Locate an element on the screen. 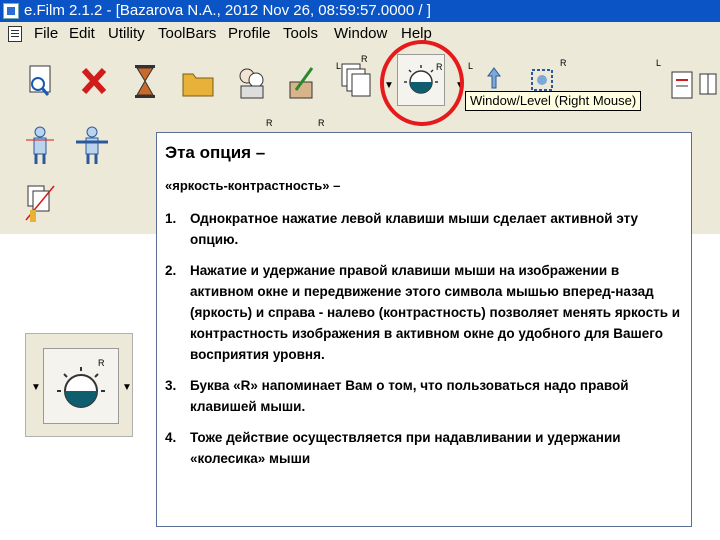  menu-edit: Edit is located at coordinates (82, 34).